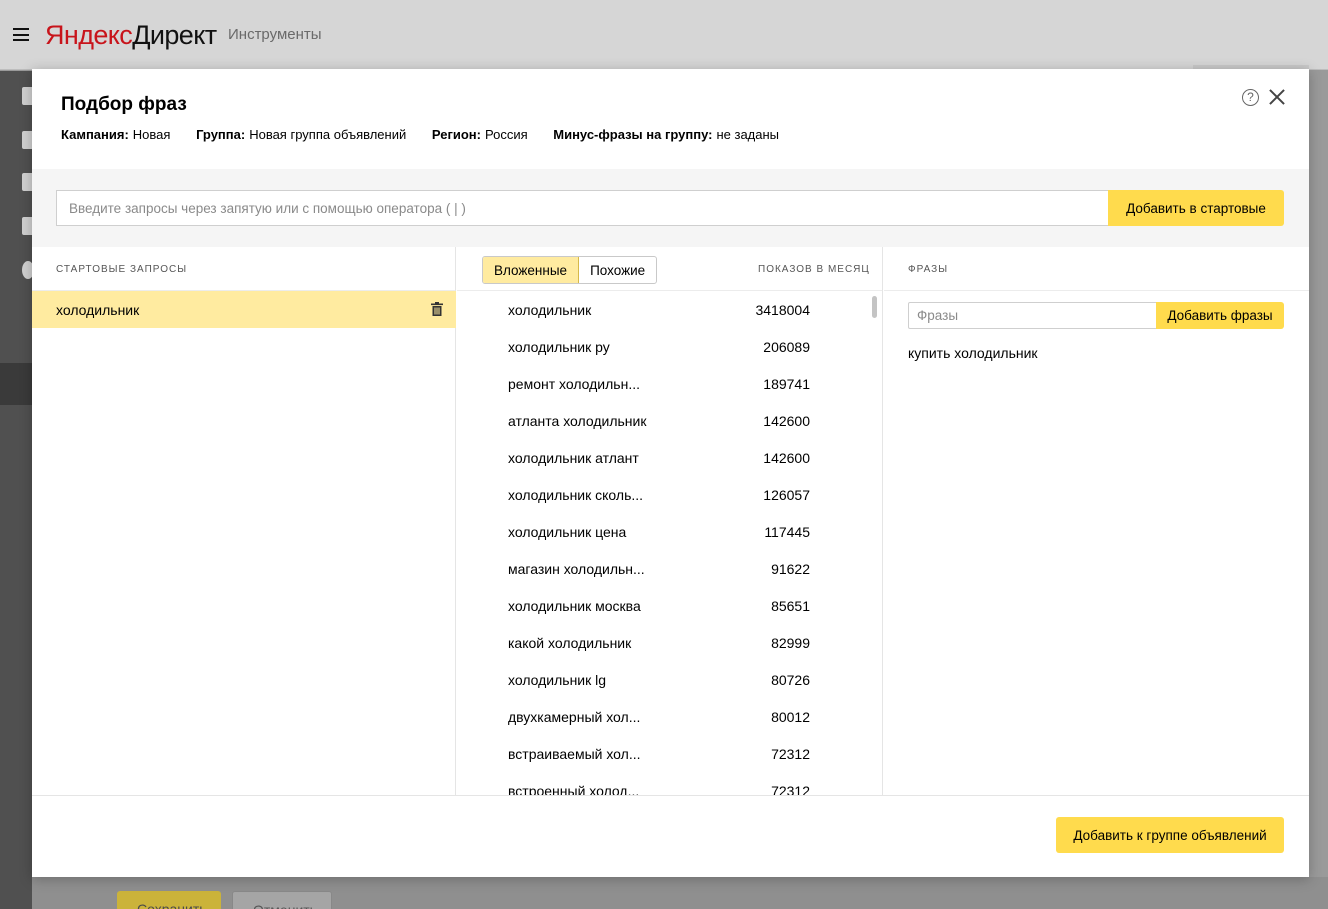 Image resolution: width=1328 pixels, height=909 pixels. What do you see at coordinates (221, 134) in the screenshot?
I see `meta-group-label: Группа:` at bounding box center [221, 134].